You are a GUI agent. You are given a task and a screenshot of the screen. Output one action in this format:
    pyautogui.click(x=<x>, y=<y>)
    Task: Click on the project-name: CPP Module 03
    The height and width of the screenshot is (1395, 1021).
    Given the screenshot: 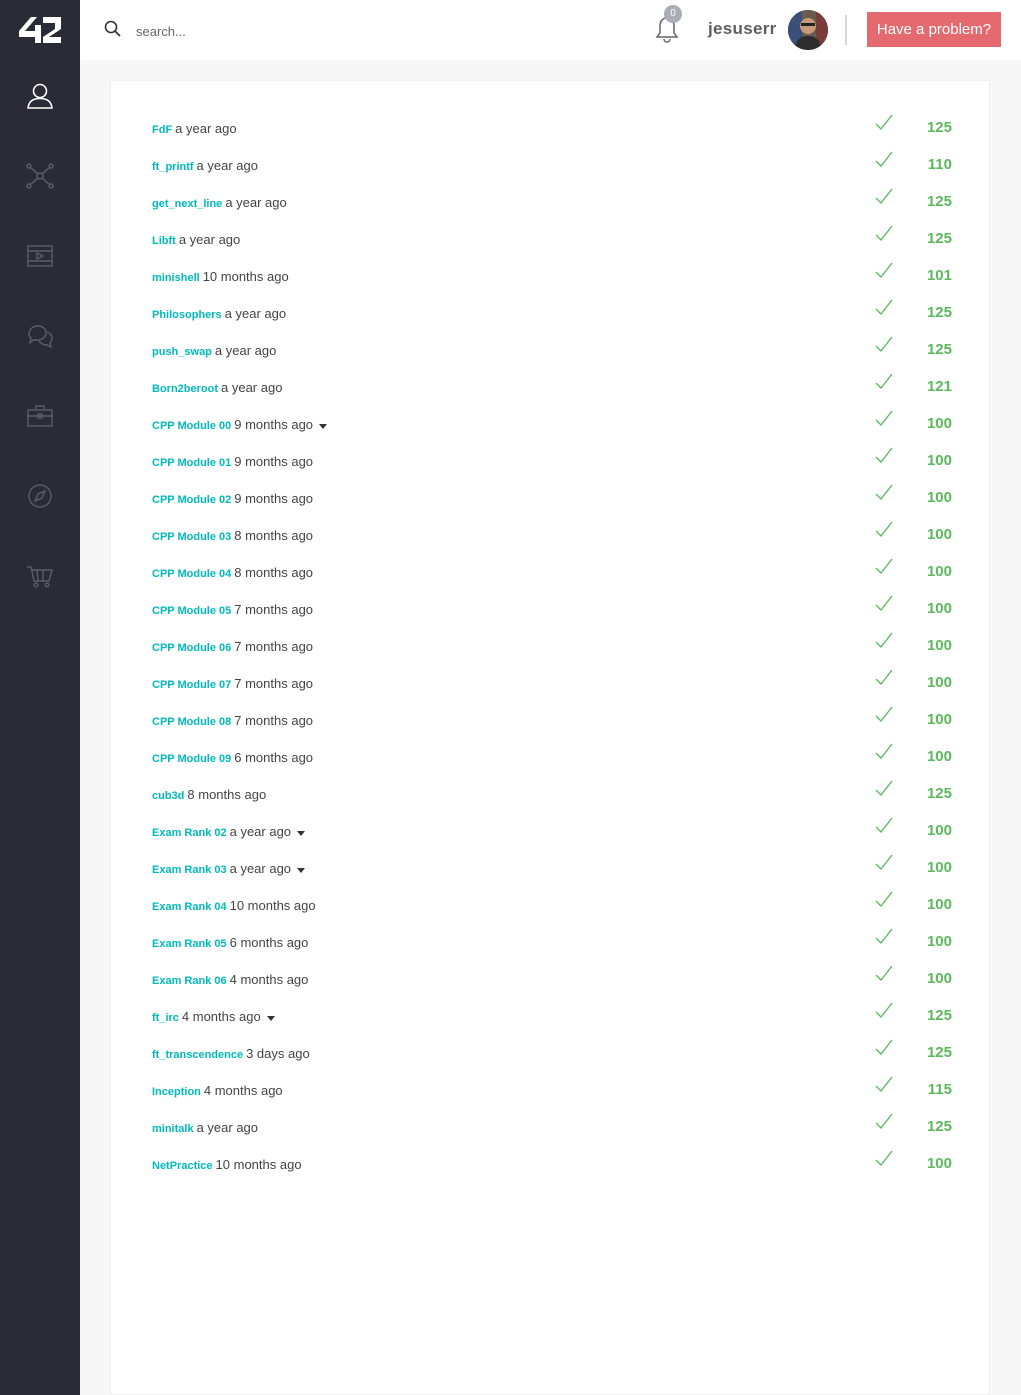 What is the action you would take?
    pyautogui.click(x=191, y=537)
    